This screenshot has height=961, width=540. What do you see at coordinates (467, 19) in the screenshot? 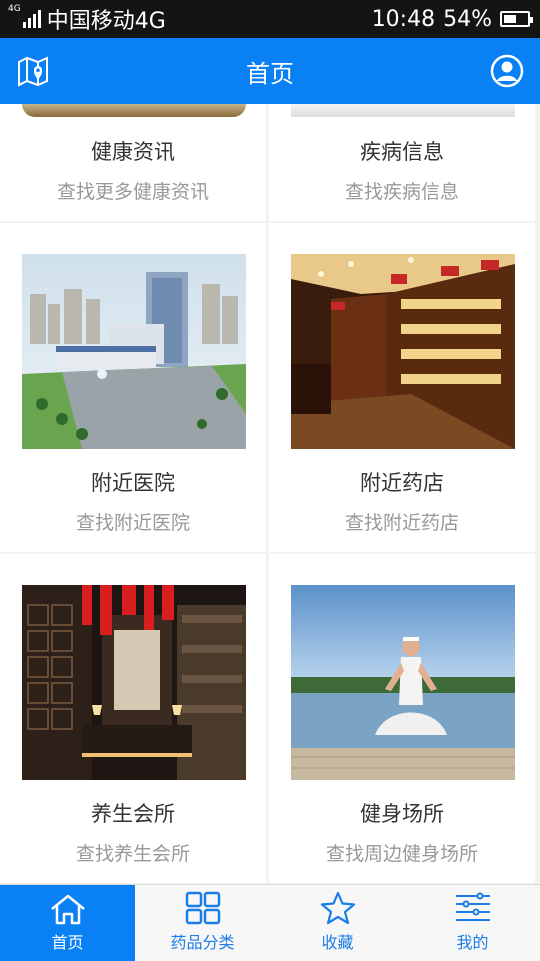
I see `battery-percent: 54%` at bounding box center [467, 19].